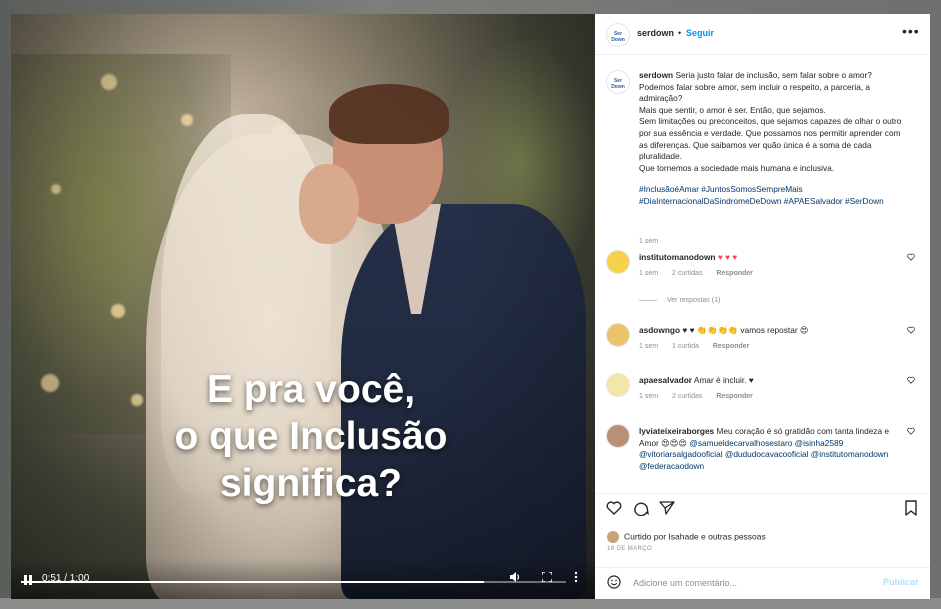  I want to click on overlay-line: o que Inclusão, so click(311, 436).